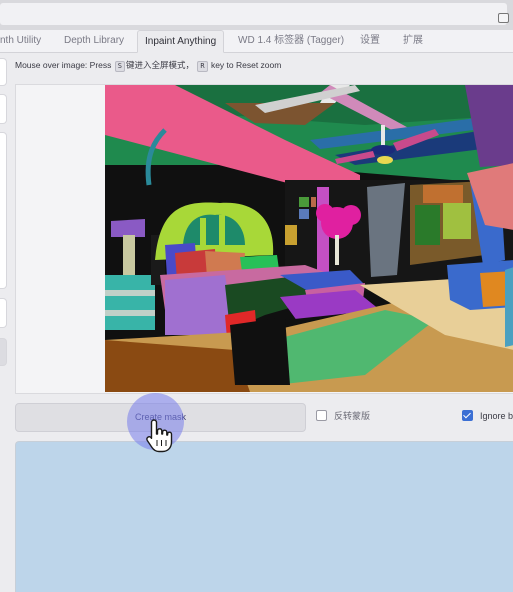 The height and width of the screenshot is (592, 513). Describe the element at coordinates (352, 416) in the screenshot. I see `invert-mask-label: 反转蒙版` at that location.